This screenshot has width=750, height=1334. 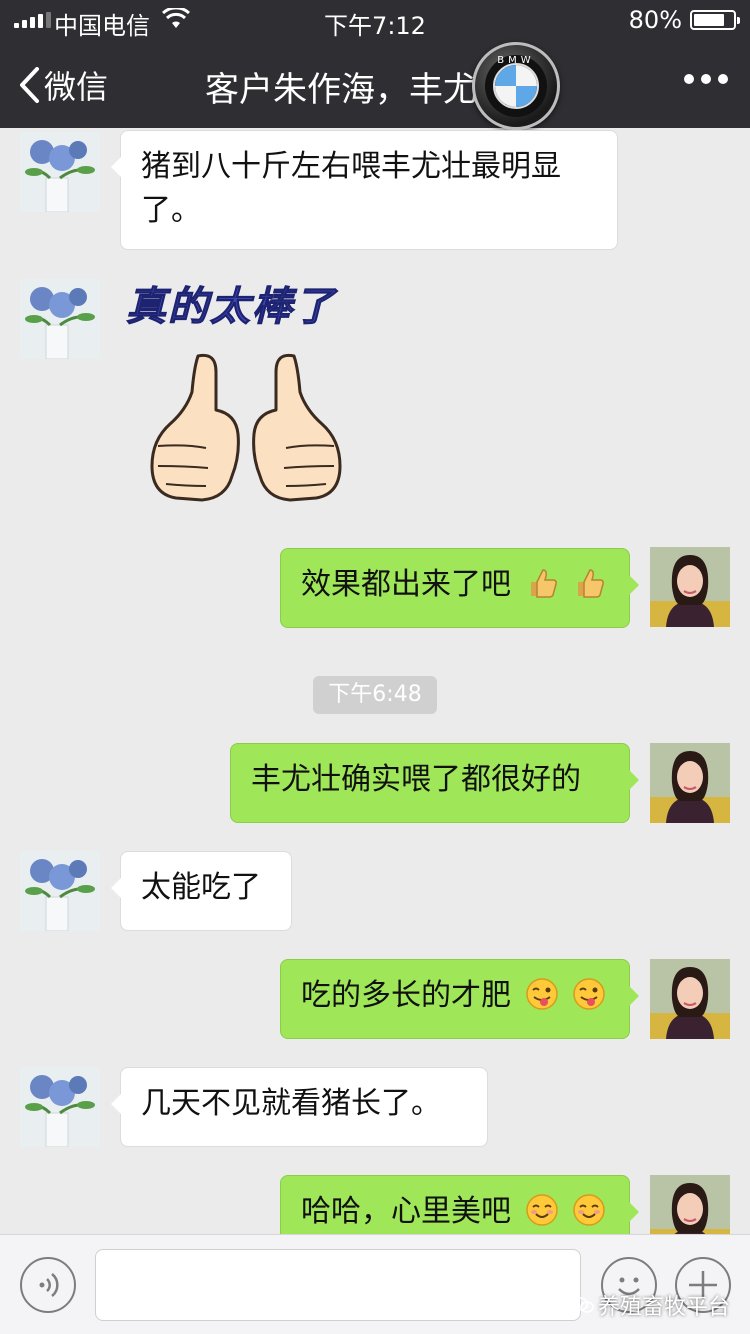 I want to click on message-text: 吃的多长的才肥, so click(x=406, y=995).